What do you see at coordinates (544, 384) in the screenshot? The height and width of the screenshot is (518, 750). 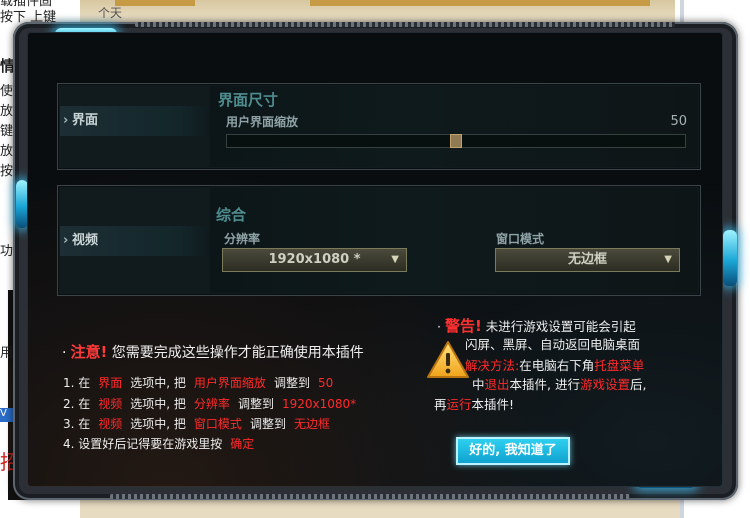 I see `warning-text: 本插件, 进行` at bounding box center [544, 384].